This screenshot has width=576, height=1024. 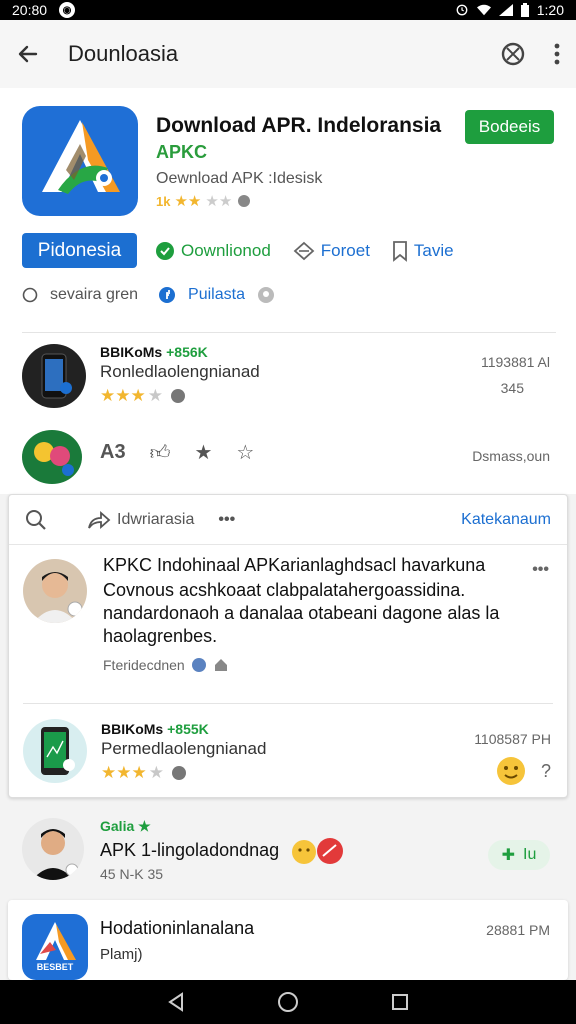 I want to click on save-label: Tavie, so click(x=433, y=250).